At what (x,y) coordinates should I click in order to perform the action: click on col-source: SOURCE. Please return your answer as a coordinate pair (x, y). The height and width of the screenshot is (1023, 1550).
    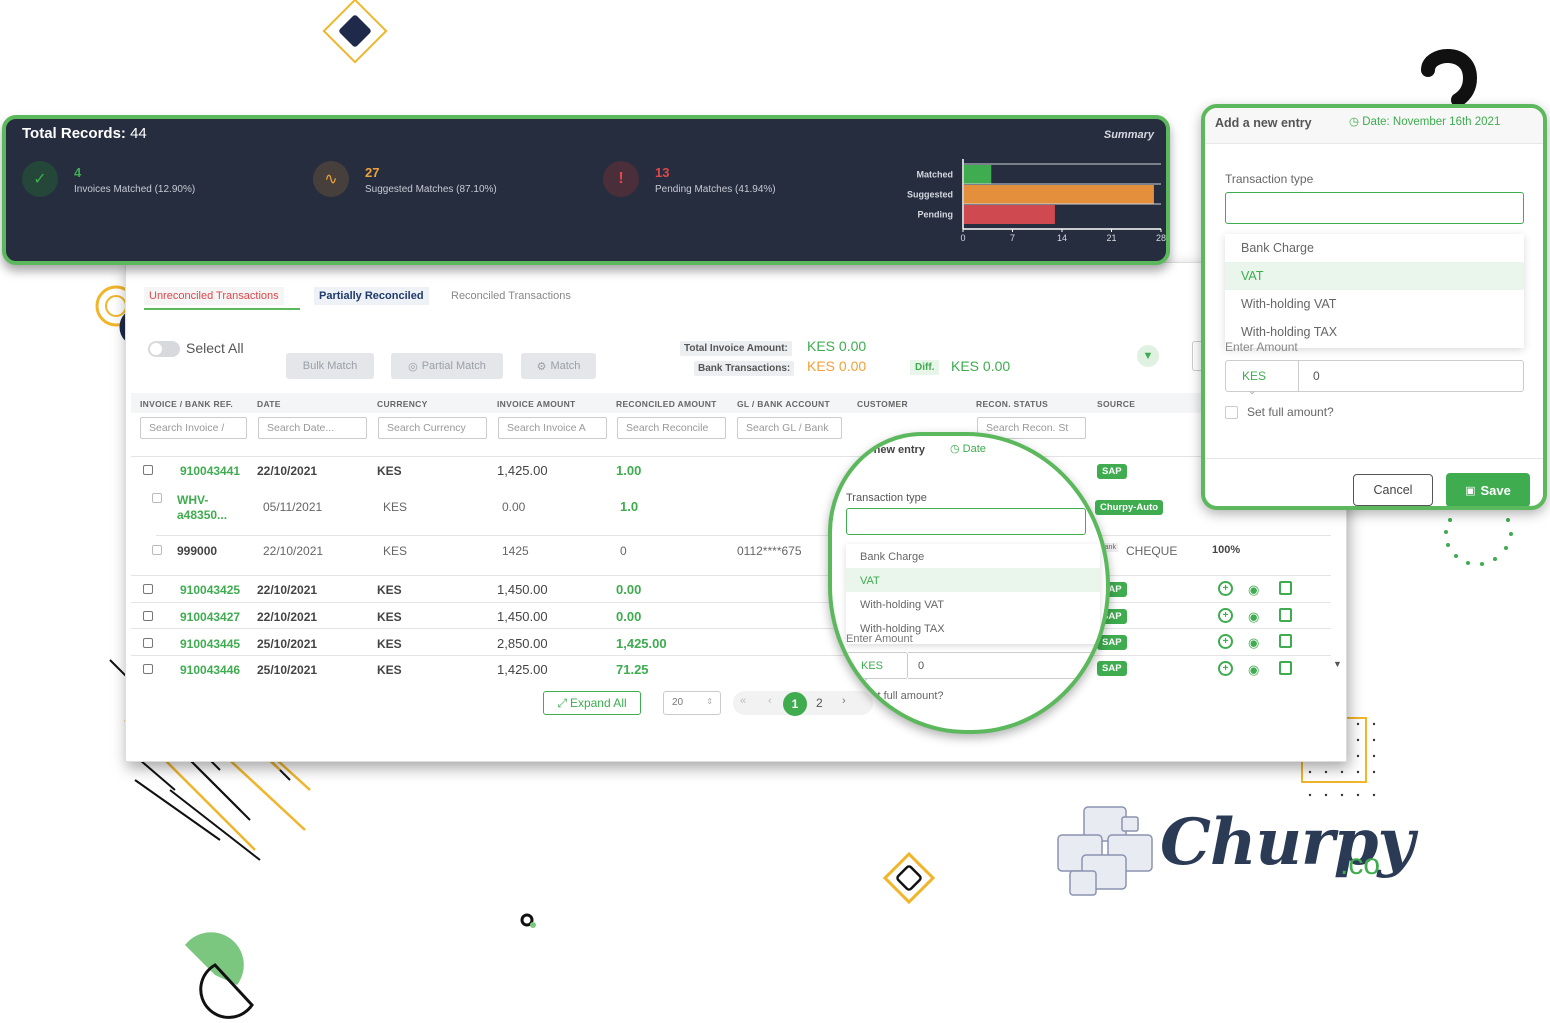
    Looking at the image, I should click on (1116, 404).